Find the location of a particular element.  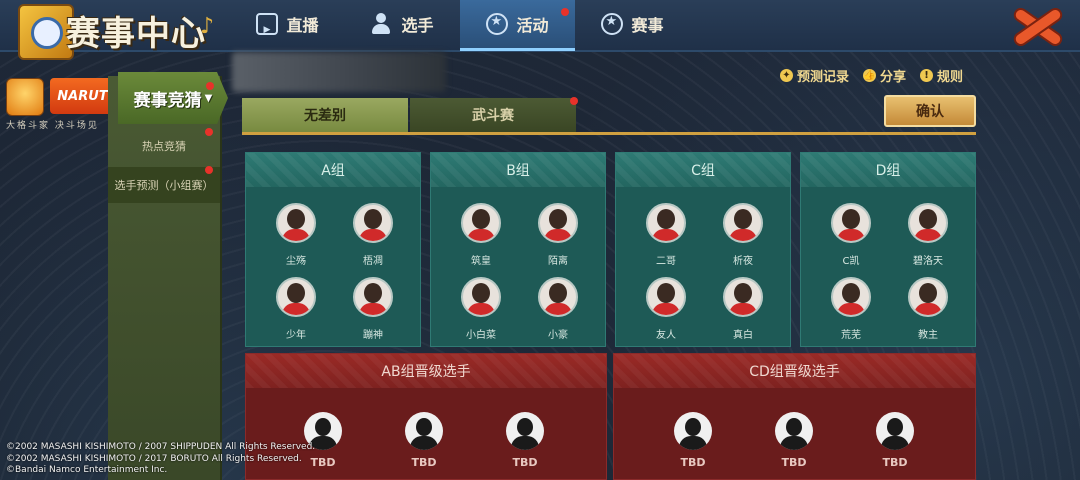

player-slot: 碧洛天 is located at coordinates (928, 235).